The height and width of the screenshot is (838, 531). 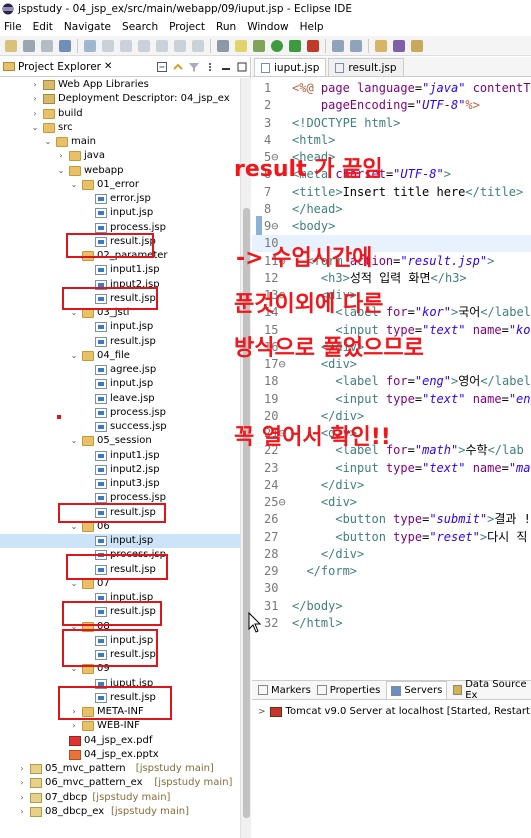 I want to click on tree-file-item: leave.jsp, so click(x=120, y=399).